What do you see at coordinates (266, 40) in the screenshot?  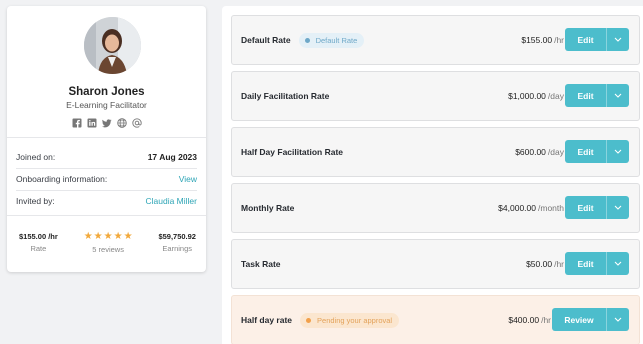 I see `rate-name: Default Rate` at bounding box center [266, 40].